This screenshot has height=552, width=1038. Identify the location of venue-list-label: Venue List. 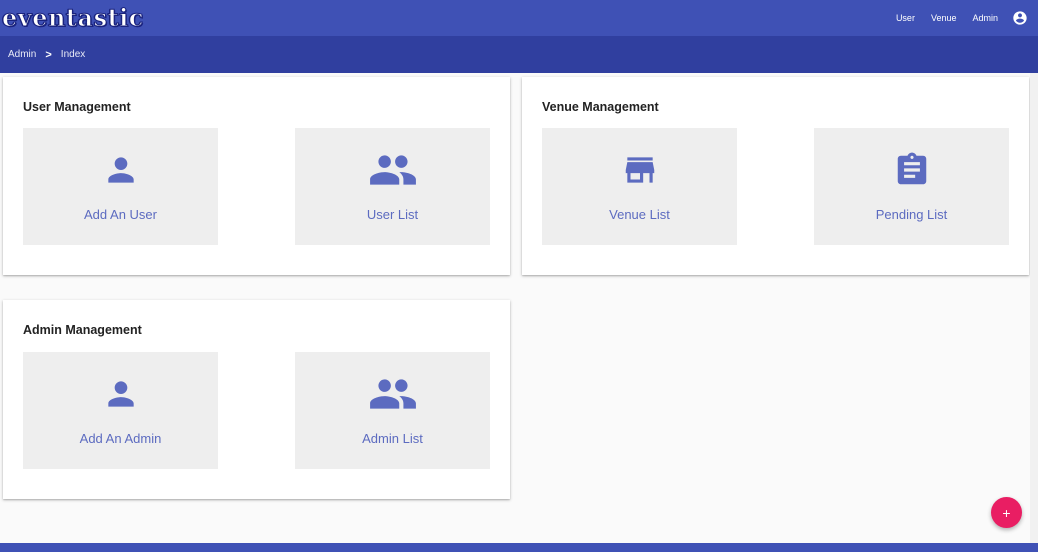
(639, 214).